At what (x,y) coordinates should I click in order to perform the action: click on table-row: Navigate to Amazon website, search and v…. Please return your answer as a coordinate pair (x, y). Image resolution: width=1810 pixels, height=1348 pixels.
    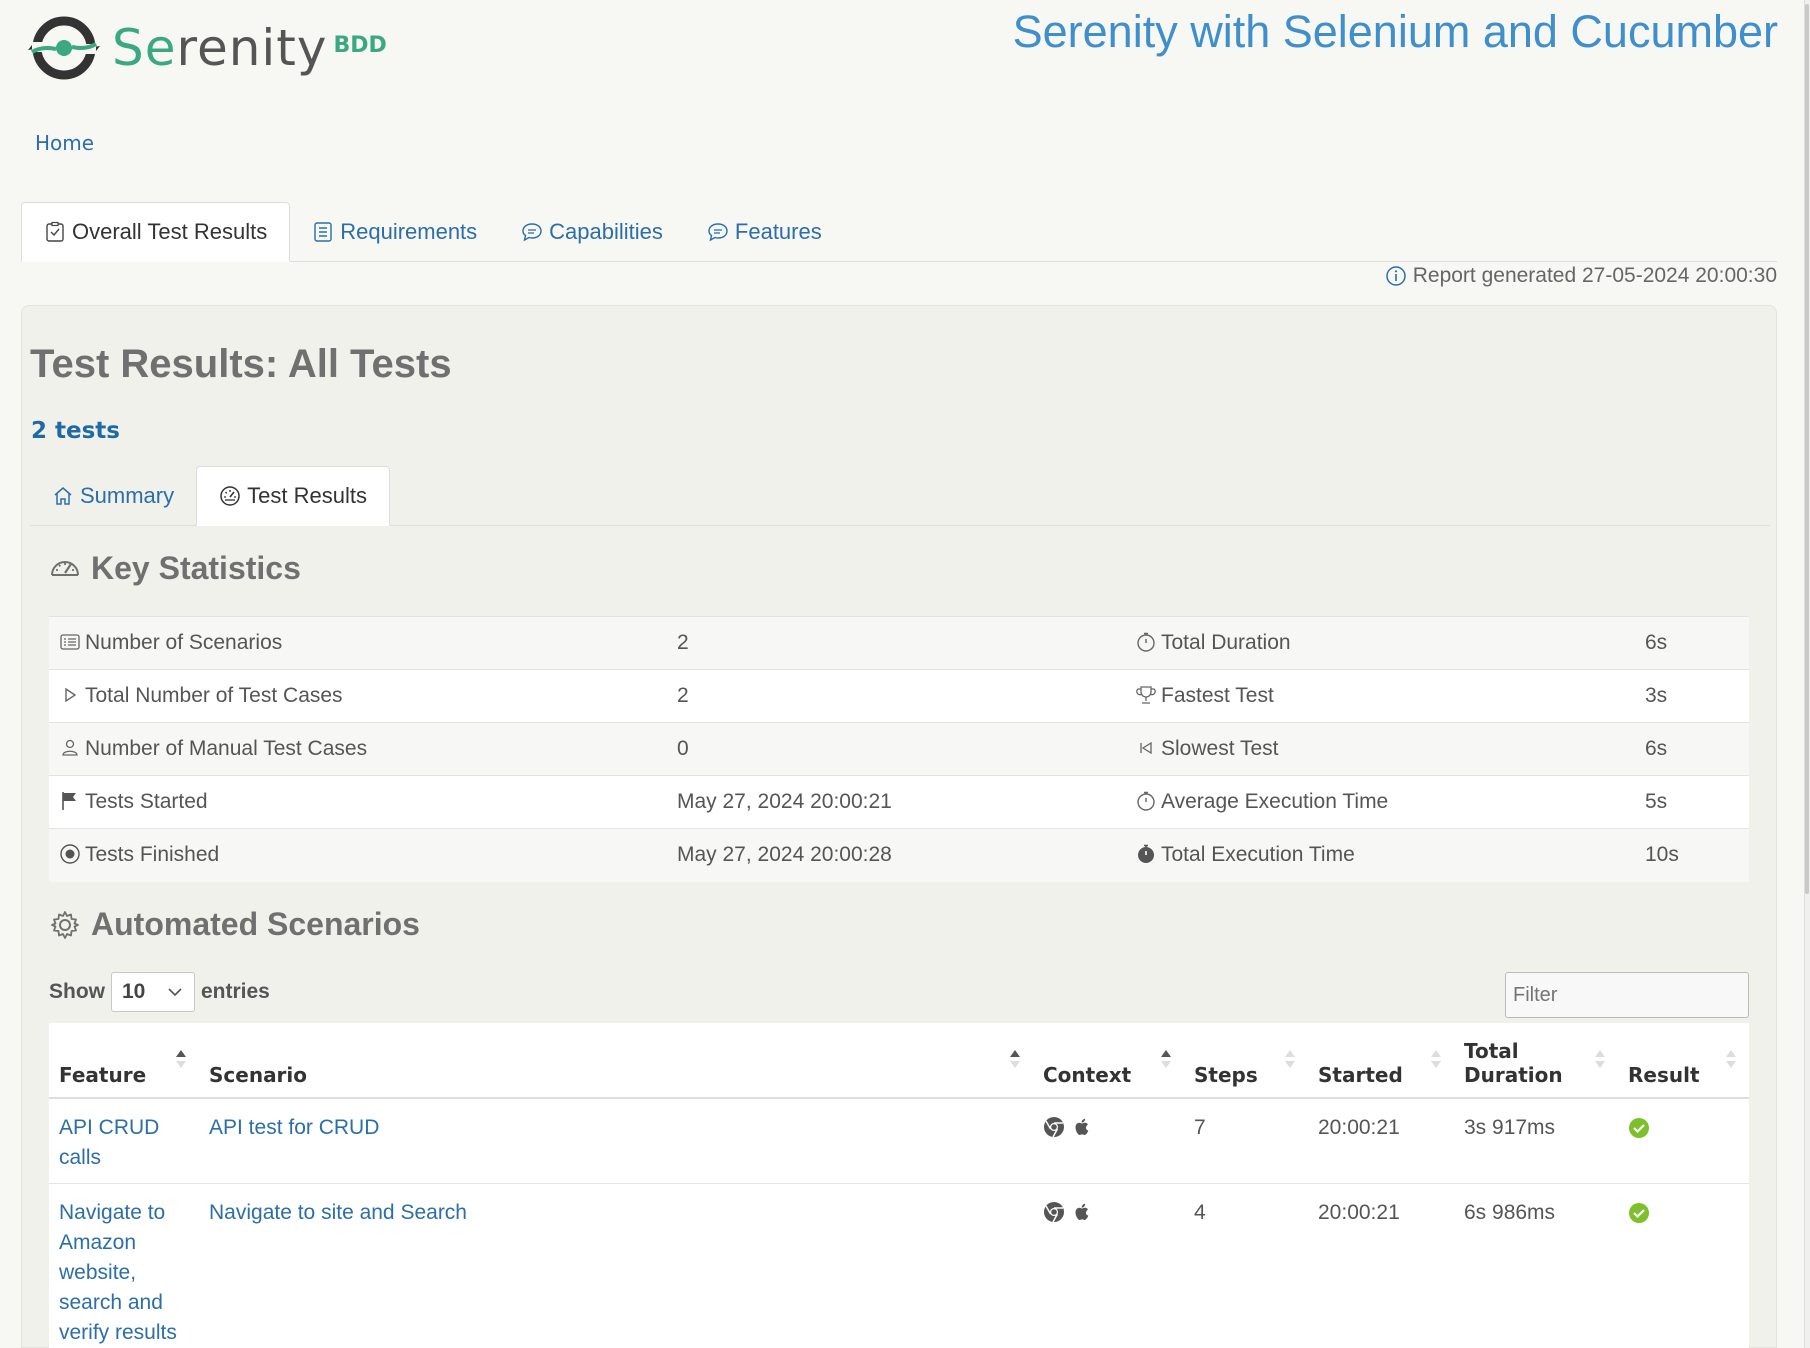
    Looking at the image, I should click on (899, 1265).